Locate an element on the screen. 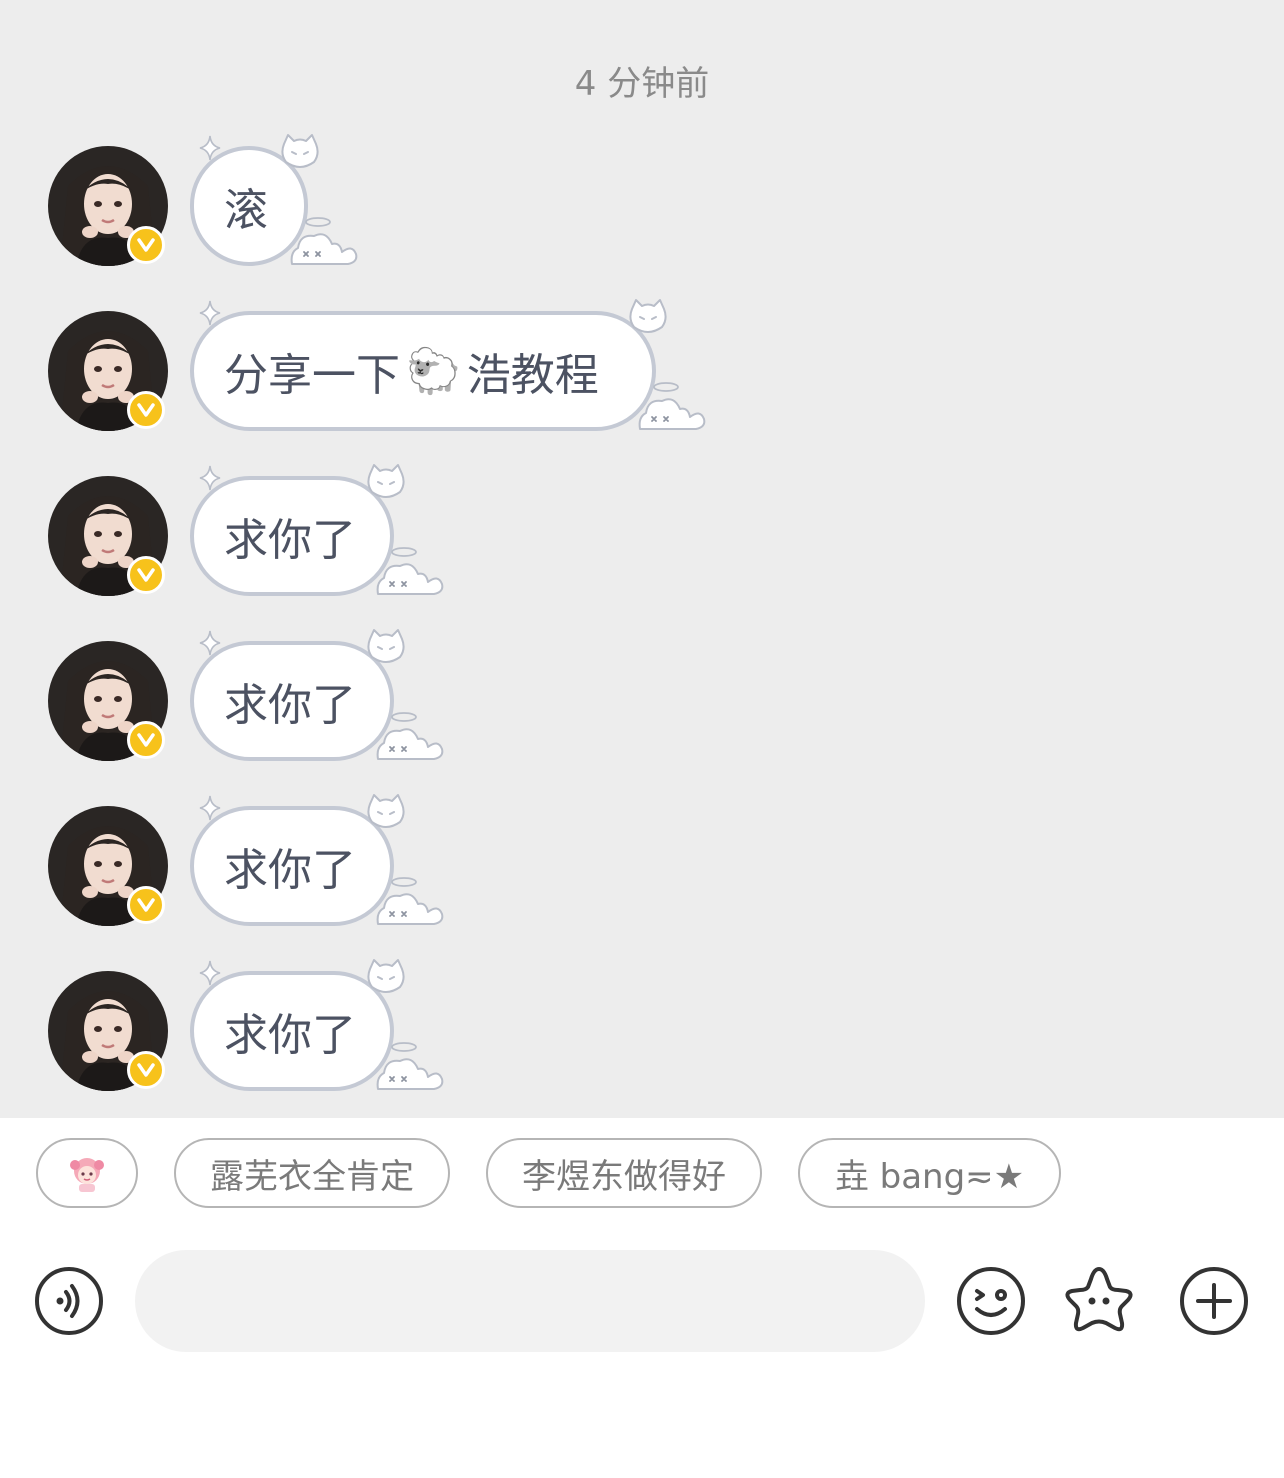 The image size is (1284, 1478). message-text: 滚 is located at coordinates (246, 210).